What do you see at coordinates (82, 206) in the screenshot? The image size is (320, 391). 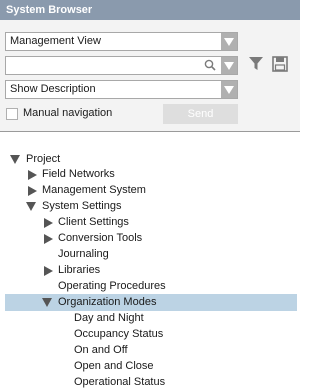 I see `tree-item-label: System Settings` at bounding box center [82, 206].